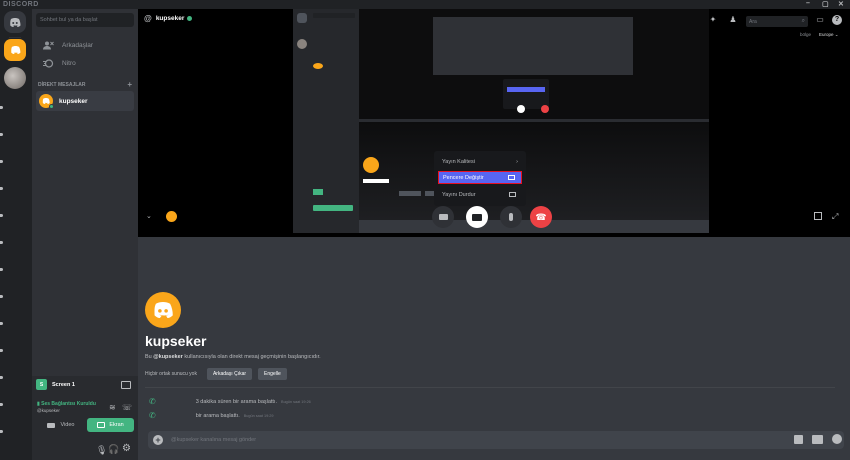 Image resolution: width=850 pixels, height=460 pixels. Describe the element at coordinates (713, 20) in the screenshot. I see `pin-icon: ✦` at that location.